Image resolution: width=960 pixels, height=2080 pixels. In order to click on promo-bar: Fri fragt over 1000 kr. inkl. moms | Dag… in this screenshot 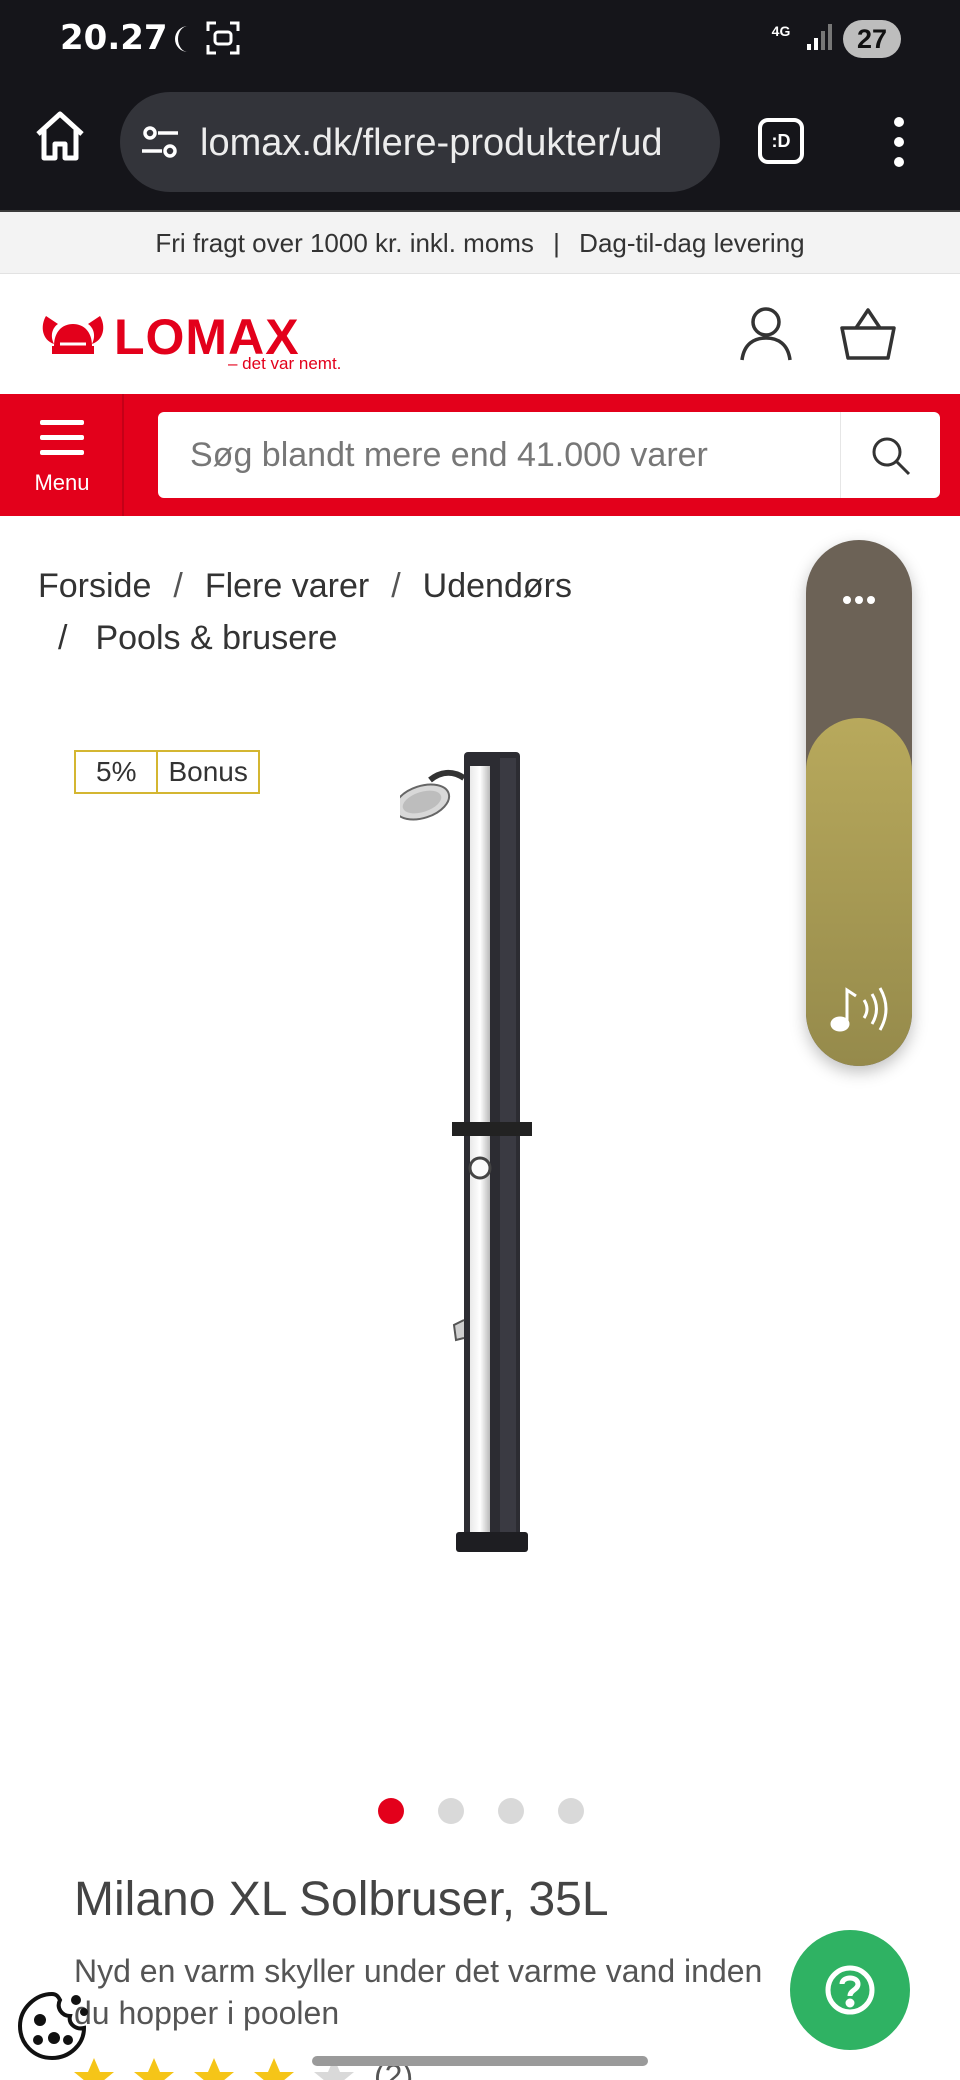, I will do `click(480, 243)`.